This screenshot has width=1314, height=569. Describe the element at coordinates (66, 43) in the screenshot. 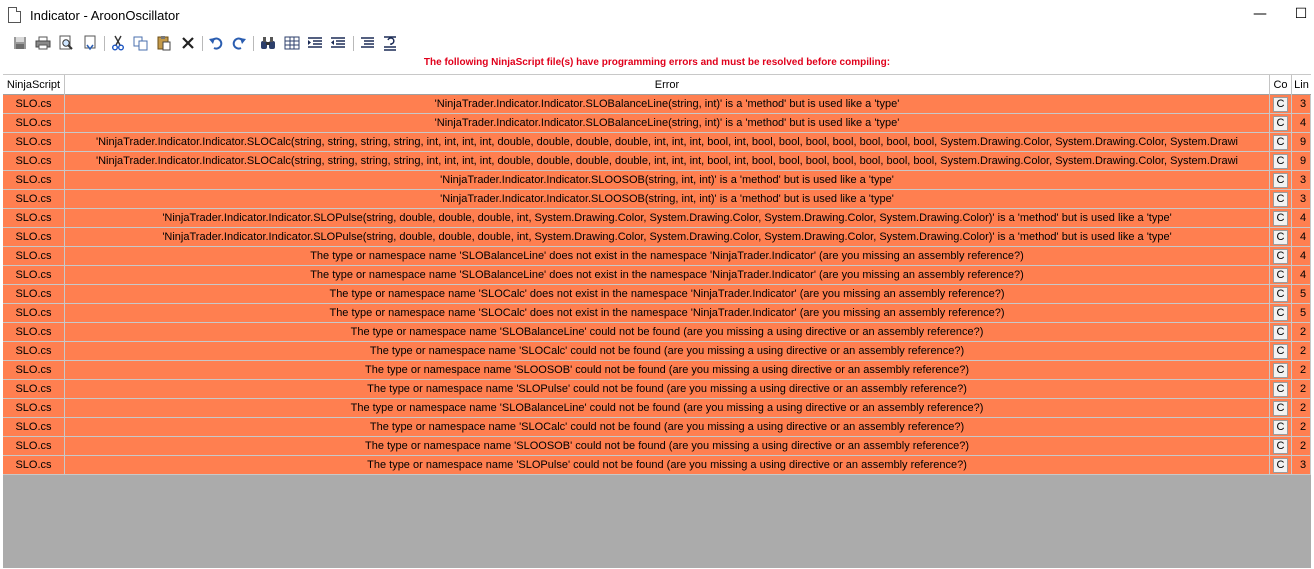

I see `print-preview-icon` at that location.